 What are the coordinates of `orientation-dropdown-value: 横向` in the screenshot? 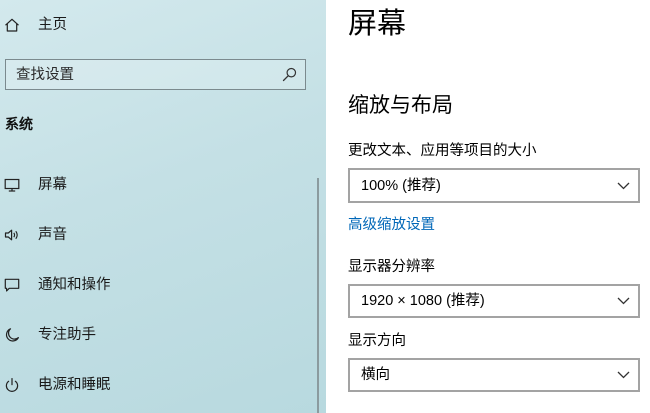 It's located at (375, 375).